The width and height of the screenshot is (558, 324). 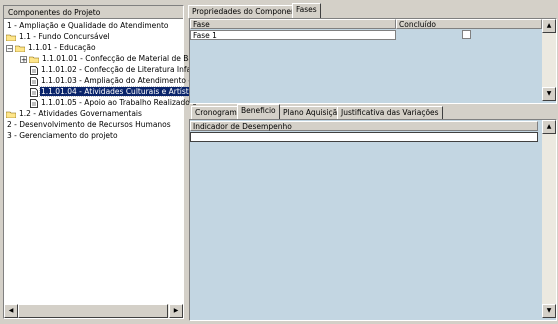 What do you see at coordinates (218, 112) in the screenshot?
I see `tab-label: Cronograma` at bounding box center [218, 112].